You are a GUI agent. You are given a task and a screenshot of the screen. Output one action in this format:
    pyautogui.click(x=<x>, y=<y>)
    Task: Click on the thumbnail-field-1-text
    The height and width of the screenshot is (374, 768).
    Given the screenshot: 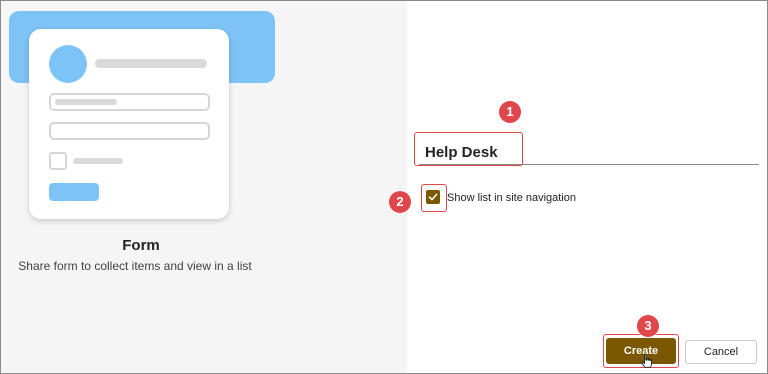 What is the action you would take?
    pyautogui.click(x=86, y=102)
    